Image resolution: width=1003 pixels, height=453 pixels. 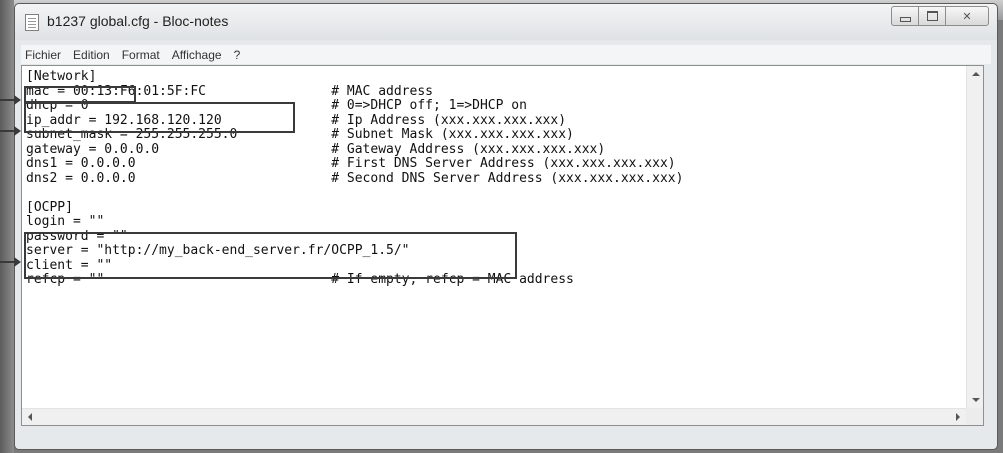 I want to click on menu-help: ?, so click(x=237, y=55).